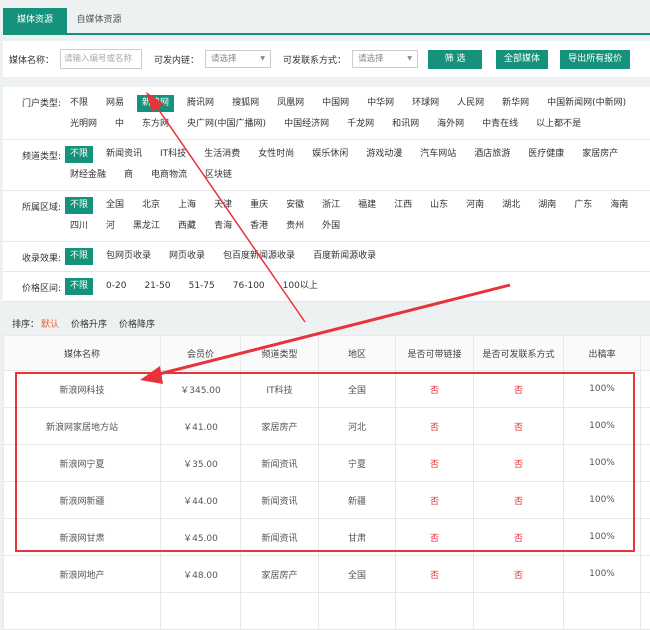  Describe the element at coordinates (515, 103) in the screenshot. I see `filter-option: 新华网` at that location.